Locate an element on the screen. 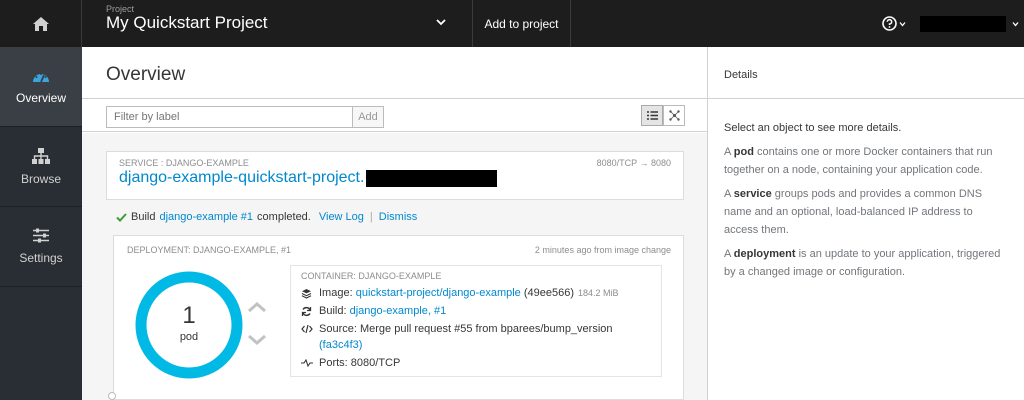 The width and height of the screenshot is (1024, 400). container-build-link: django-example, #1 is located at coordinates (398, 311).